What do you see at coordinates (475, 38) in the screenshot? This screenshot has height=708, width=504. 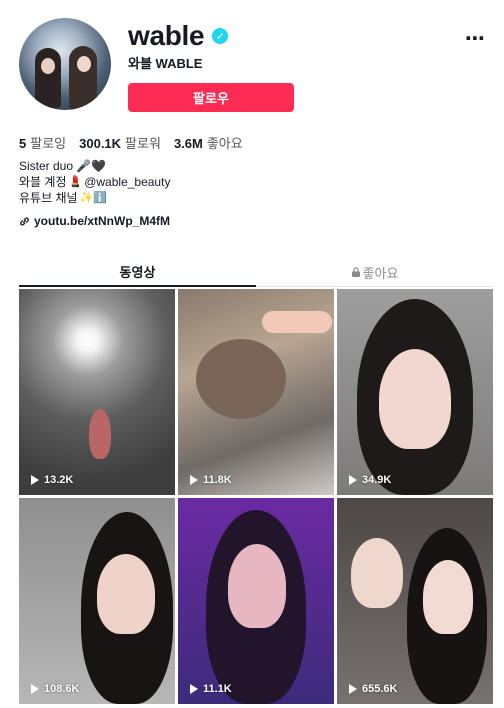 I see `more-options-icon: ⋯` at bounding box center [475, 38].